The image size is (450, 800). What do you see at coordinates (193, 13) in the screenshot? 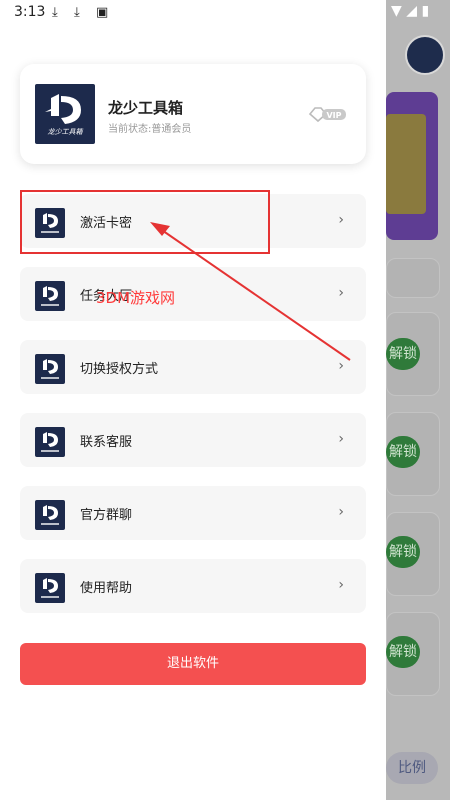
I see `status-bar: 3:13 ⤓ ⤓ ▣` at bounding box center [193, 13].